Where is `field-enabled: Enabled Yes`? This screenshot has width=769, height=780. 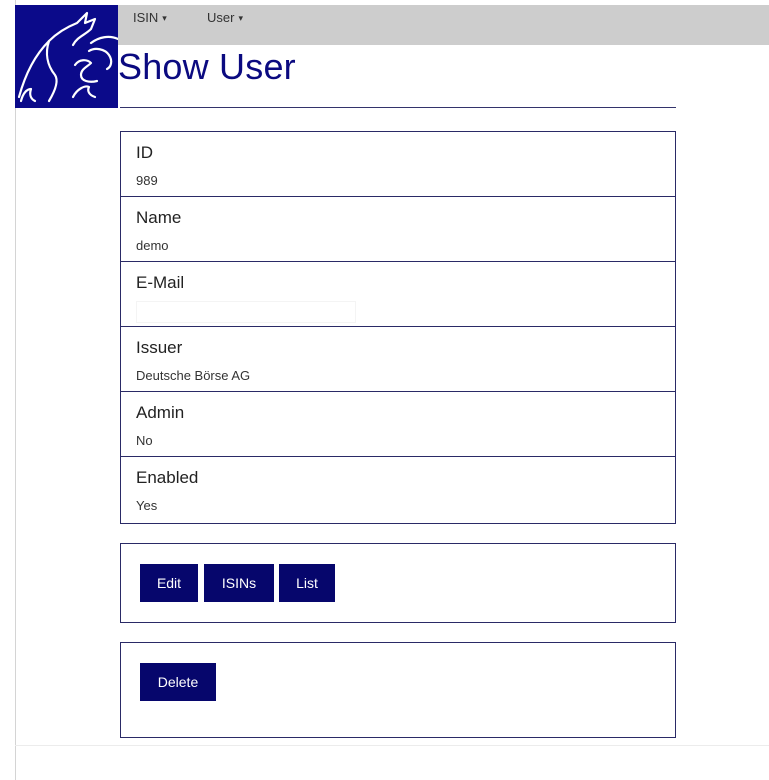 field-enabled: Enabled Yes is located at coordinates (398, 489).